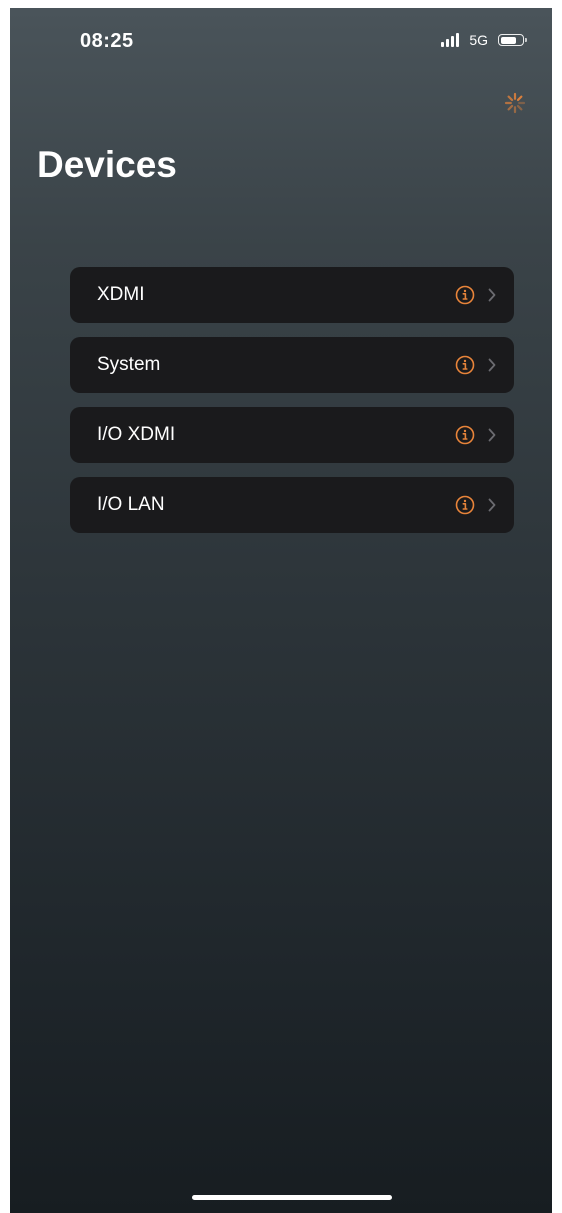 The image size is (562, 1213). What do you see at coordinates (292, 365) in the screenshot?
I see `device-row: System` at bounding box center [292, 365].